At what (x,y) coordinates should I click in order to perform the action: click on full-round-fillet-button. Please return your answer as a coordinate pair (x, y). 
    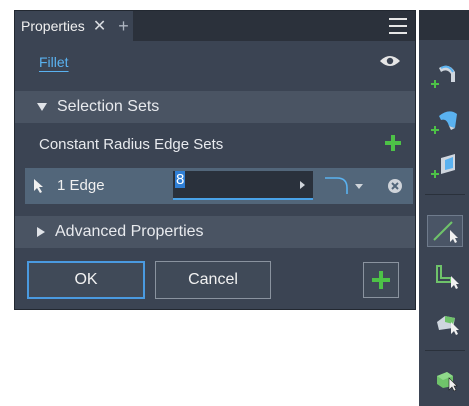
    Looking at the image, I should click on (445, 164).